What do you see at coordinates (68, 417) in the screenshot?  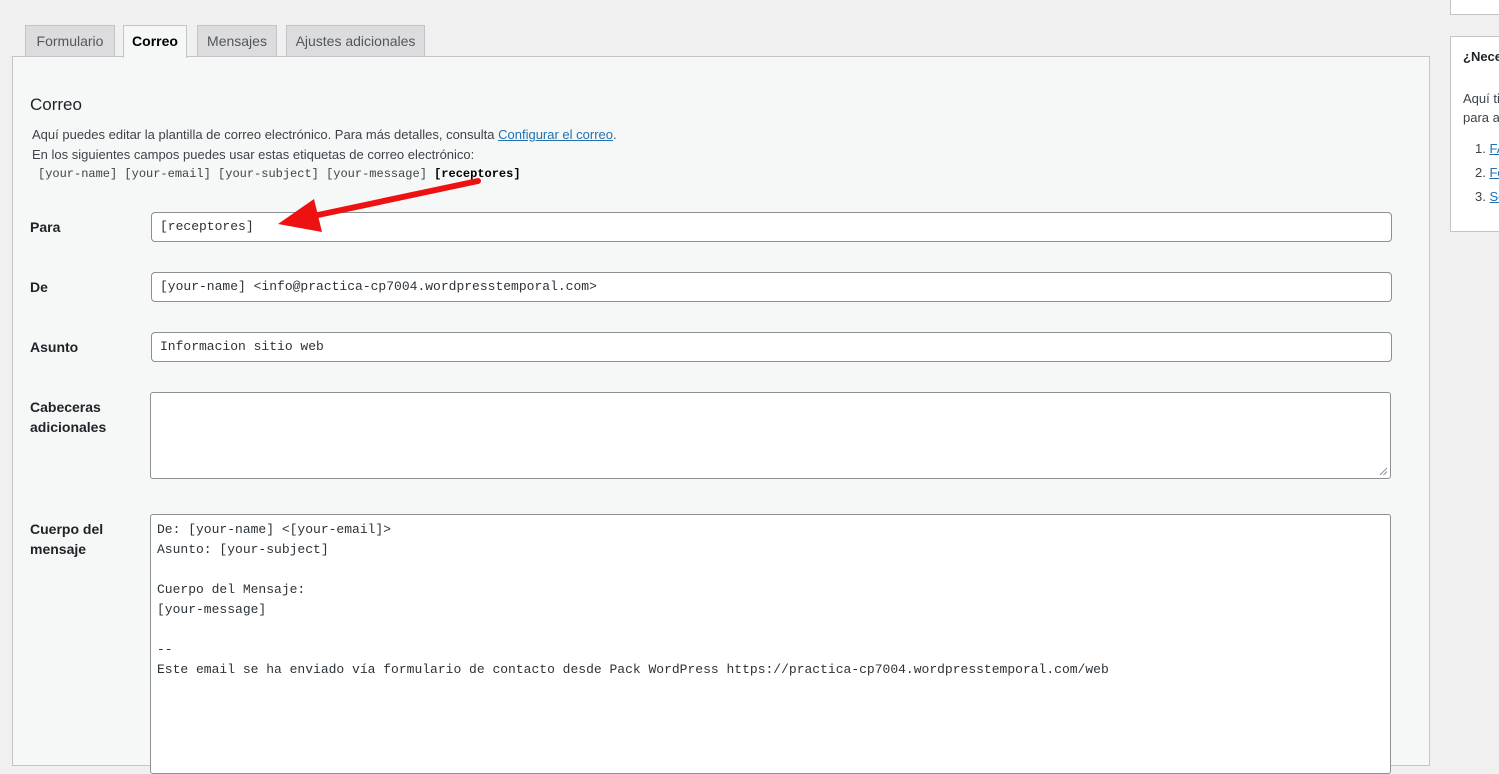 I see `headers-label: Cabeceras adicionales` at bounding box center [68, 417].